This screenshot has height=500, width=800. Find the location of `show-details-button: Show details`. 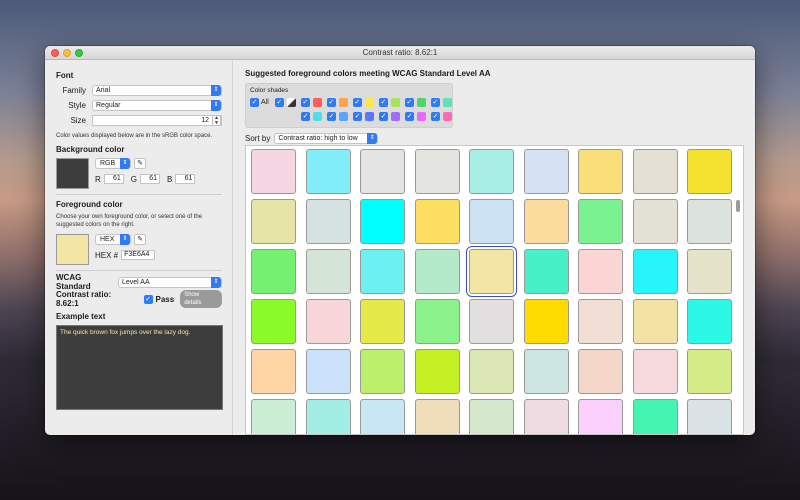

show-details-button: Show details is located at coordinates (201, 299).